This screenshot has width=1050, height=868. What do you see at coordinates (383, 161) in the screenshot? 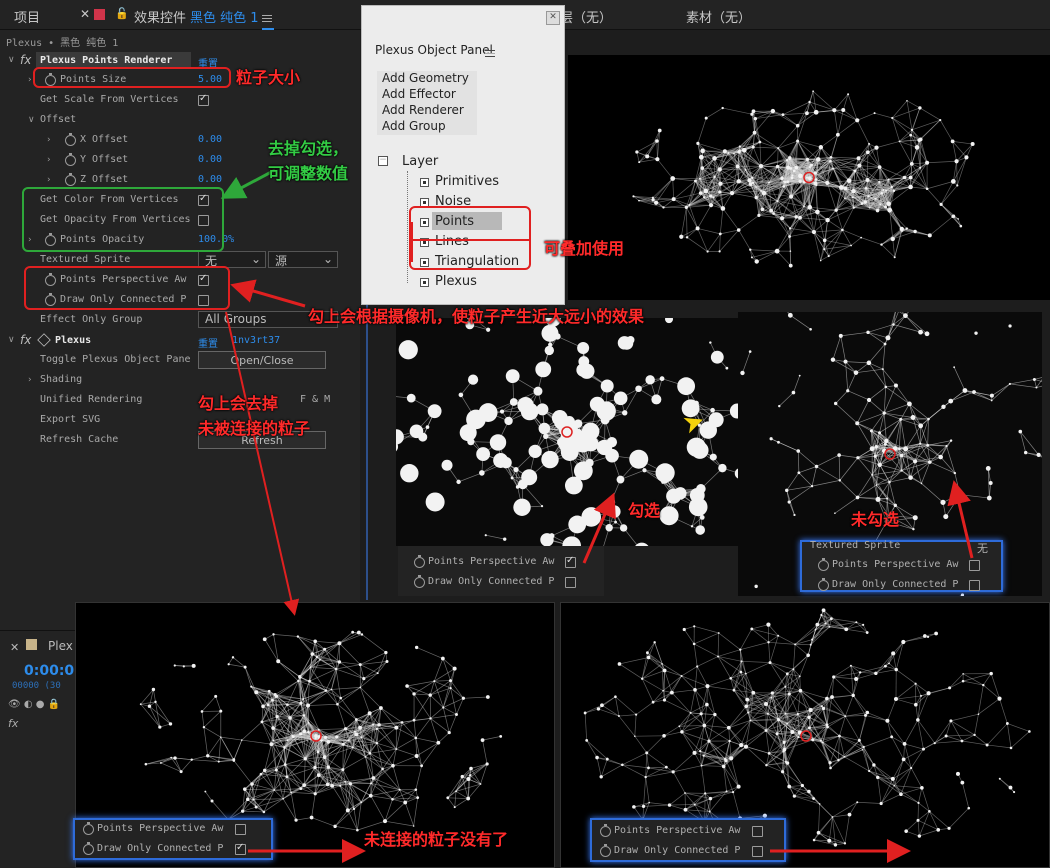
I see `collapse-icon: −` at bounding box center [383, 161].